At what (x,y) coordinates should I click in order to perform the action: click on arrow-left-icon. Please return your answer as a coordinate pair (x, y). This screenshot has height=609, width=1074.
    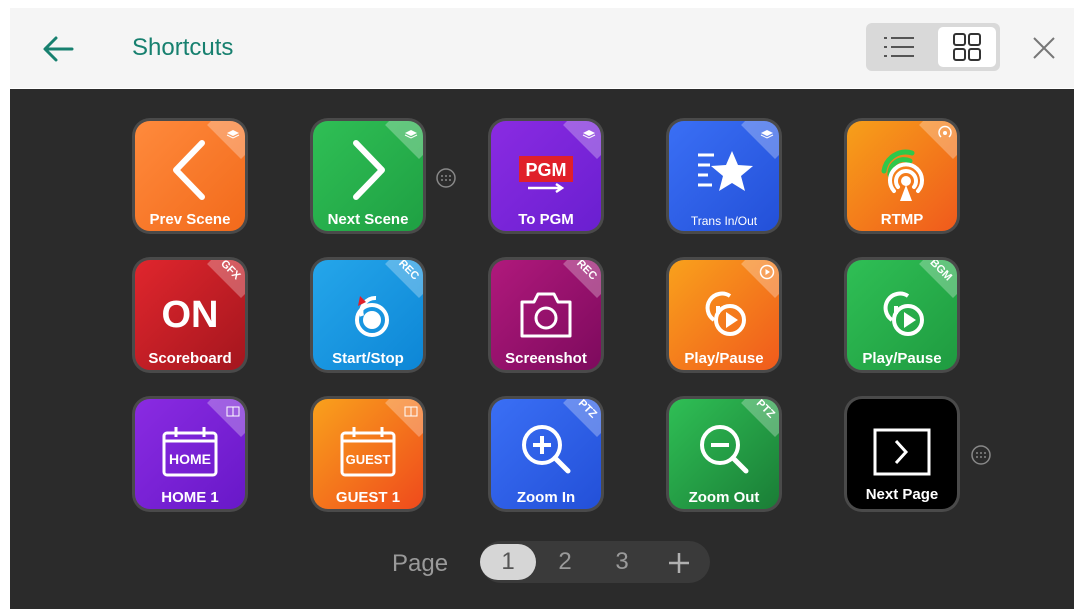
    Looking at the image, I should click on (58, 49).